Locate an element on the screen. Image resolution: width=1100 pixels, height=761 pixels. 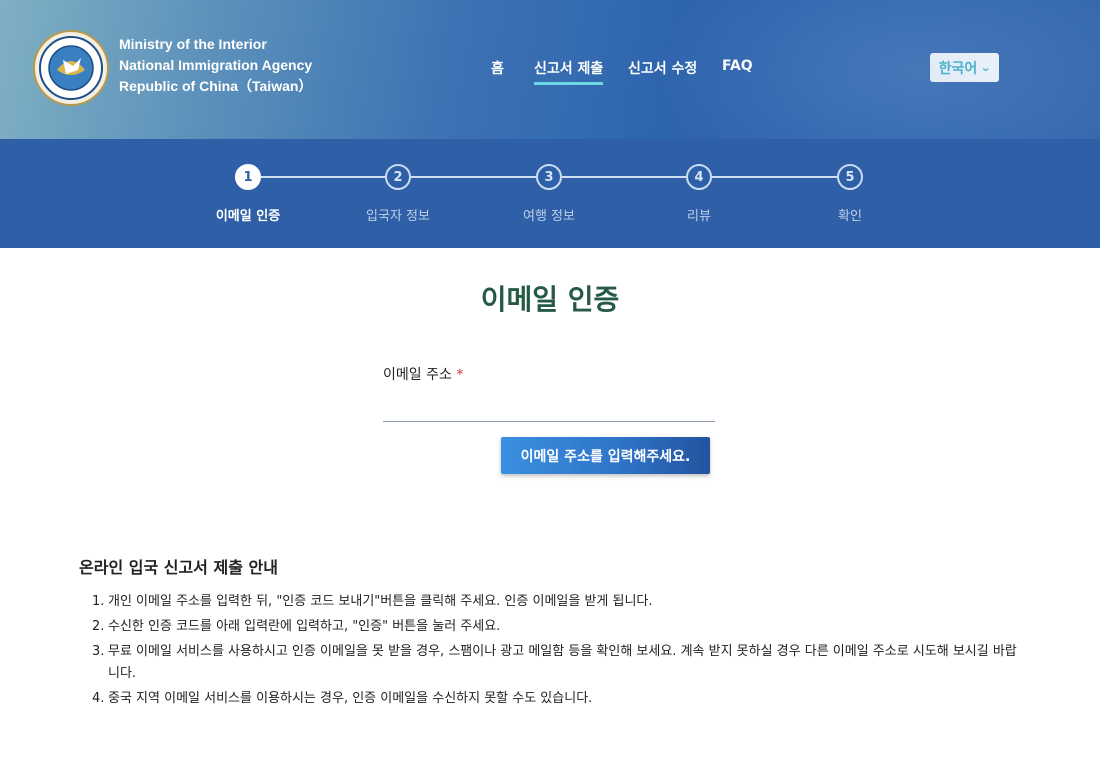
language-select: 한국어 ⌄ is located at coordinates (964, 67).